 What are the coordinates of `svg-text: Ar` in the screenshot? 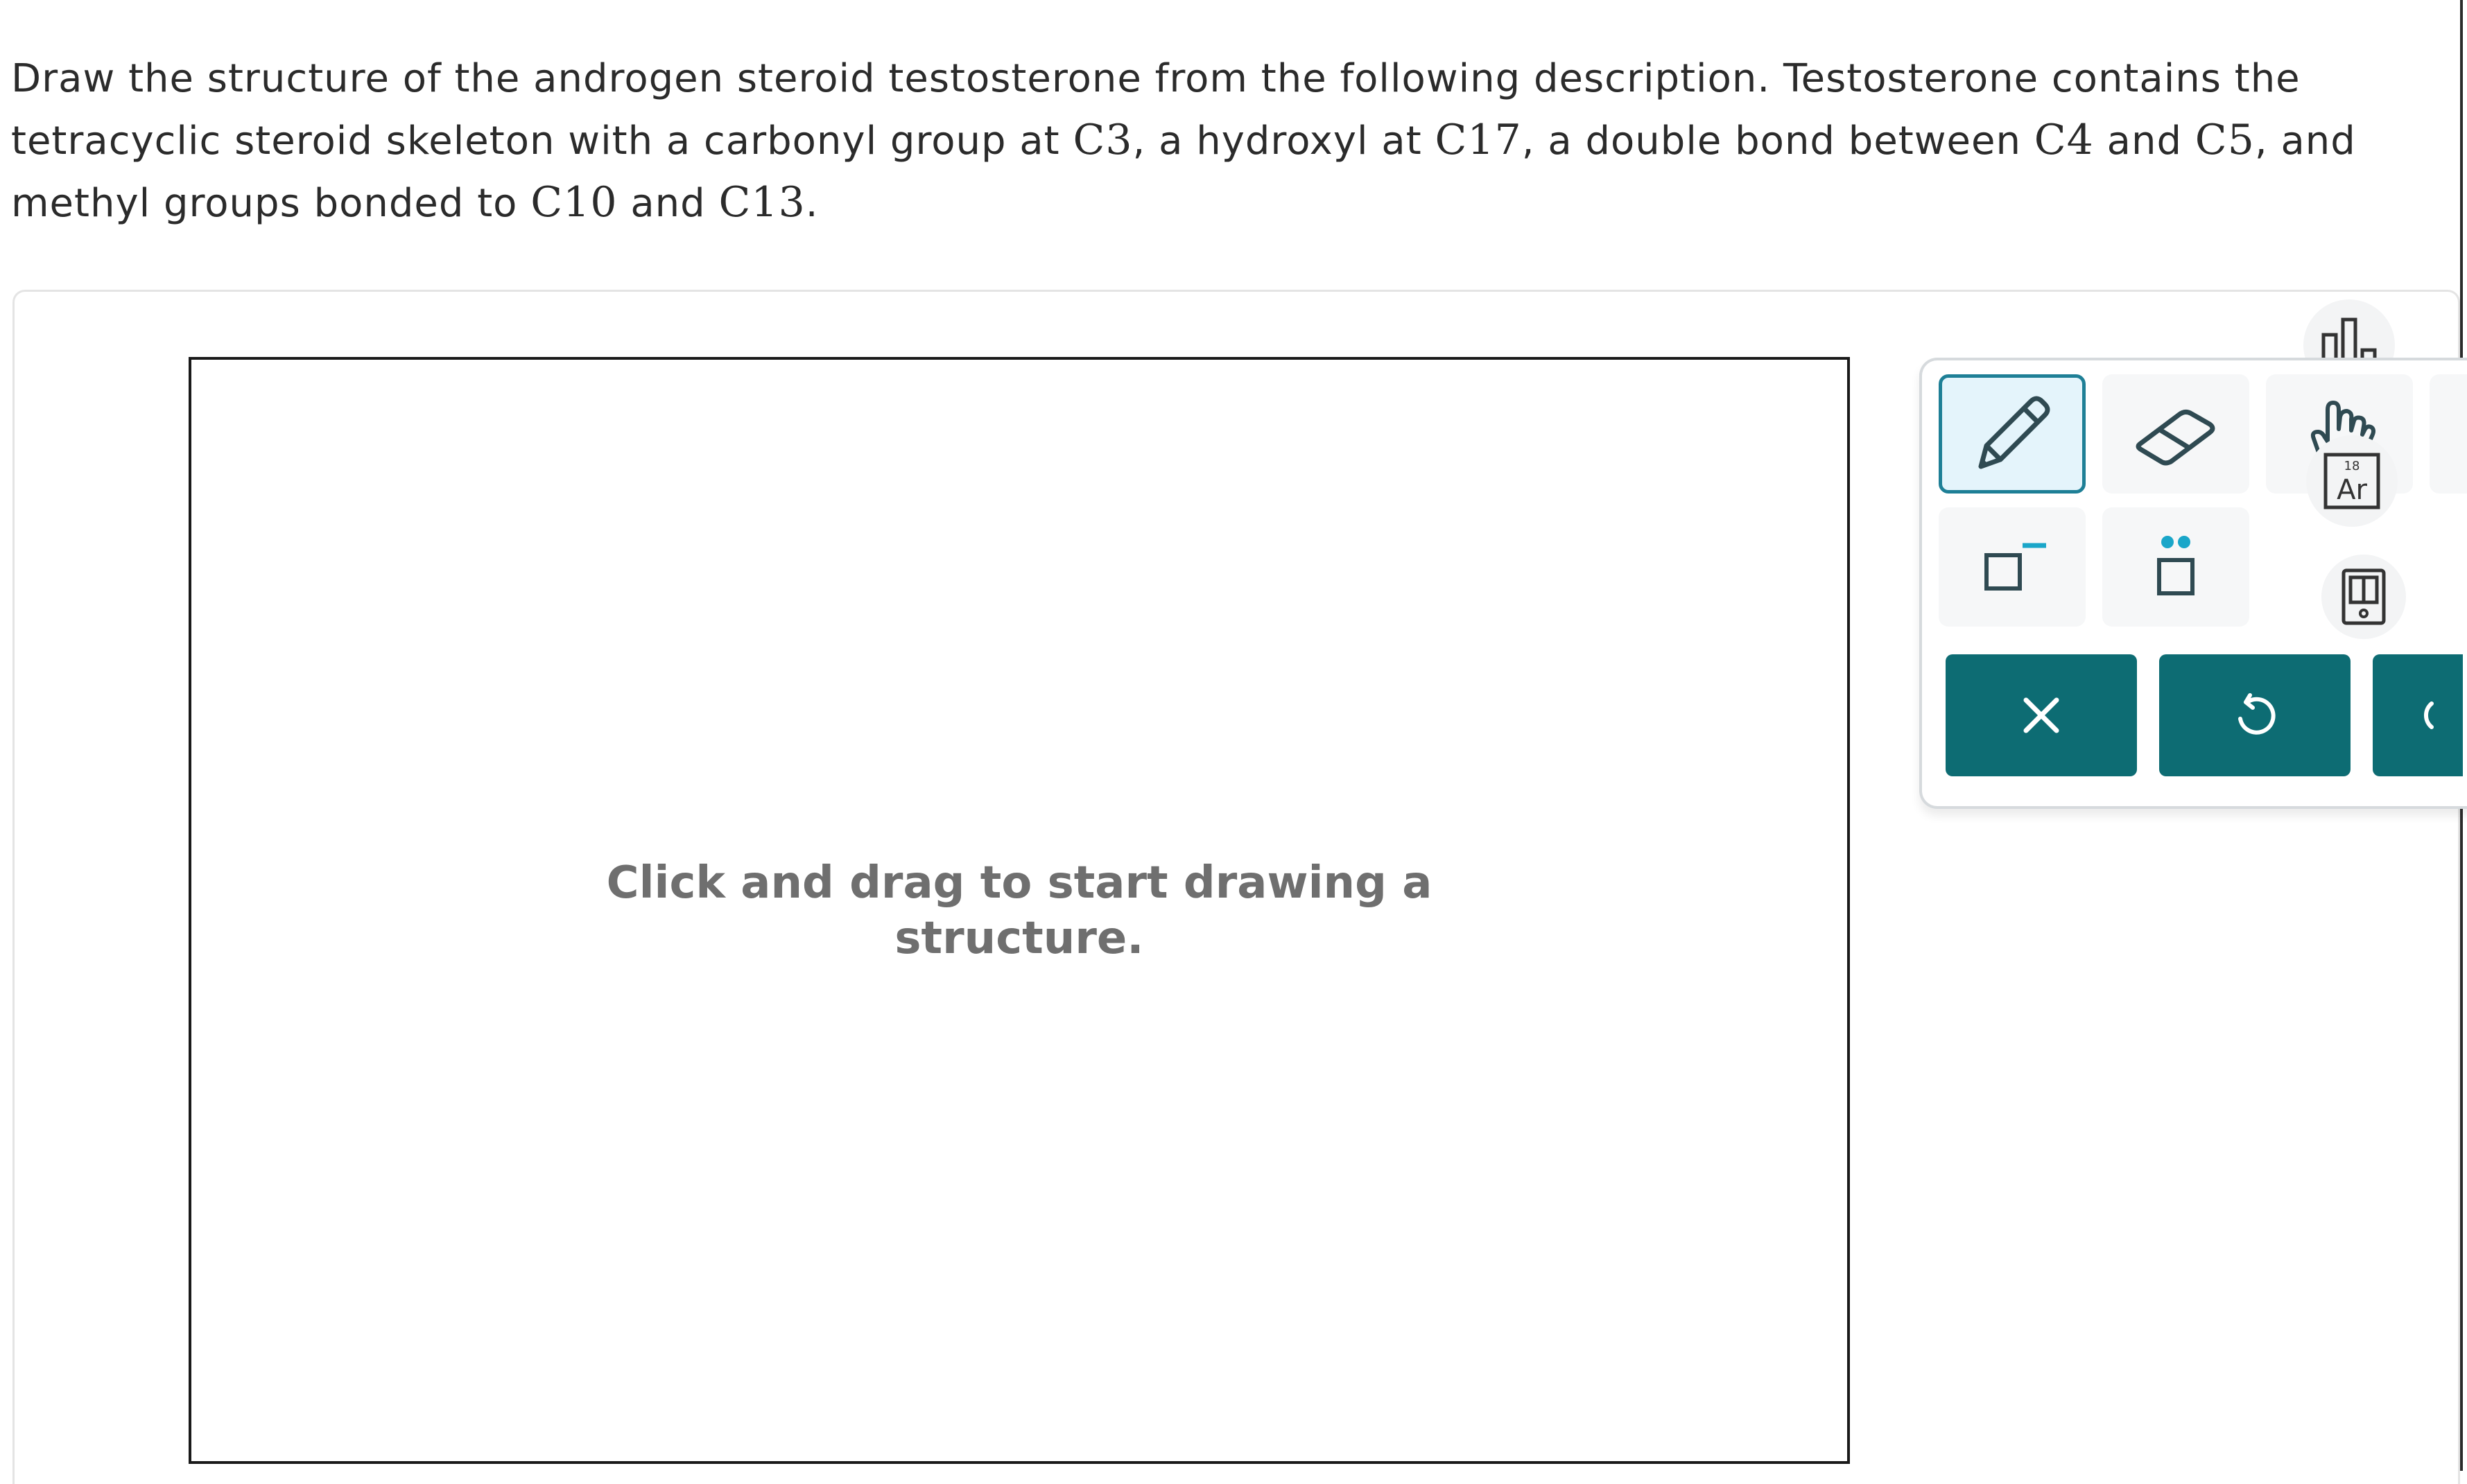 It's located at (2352, 490).